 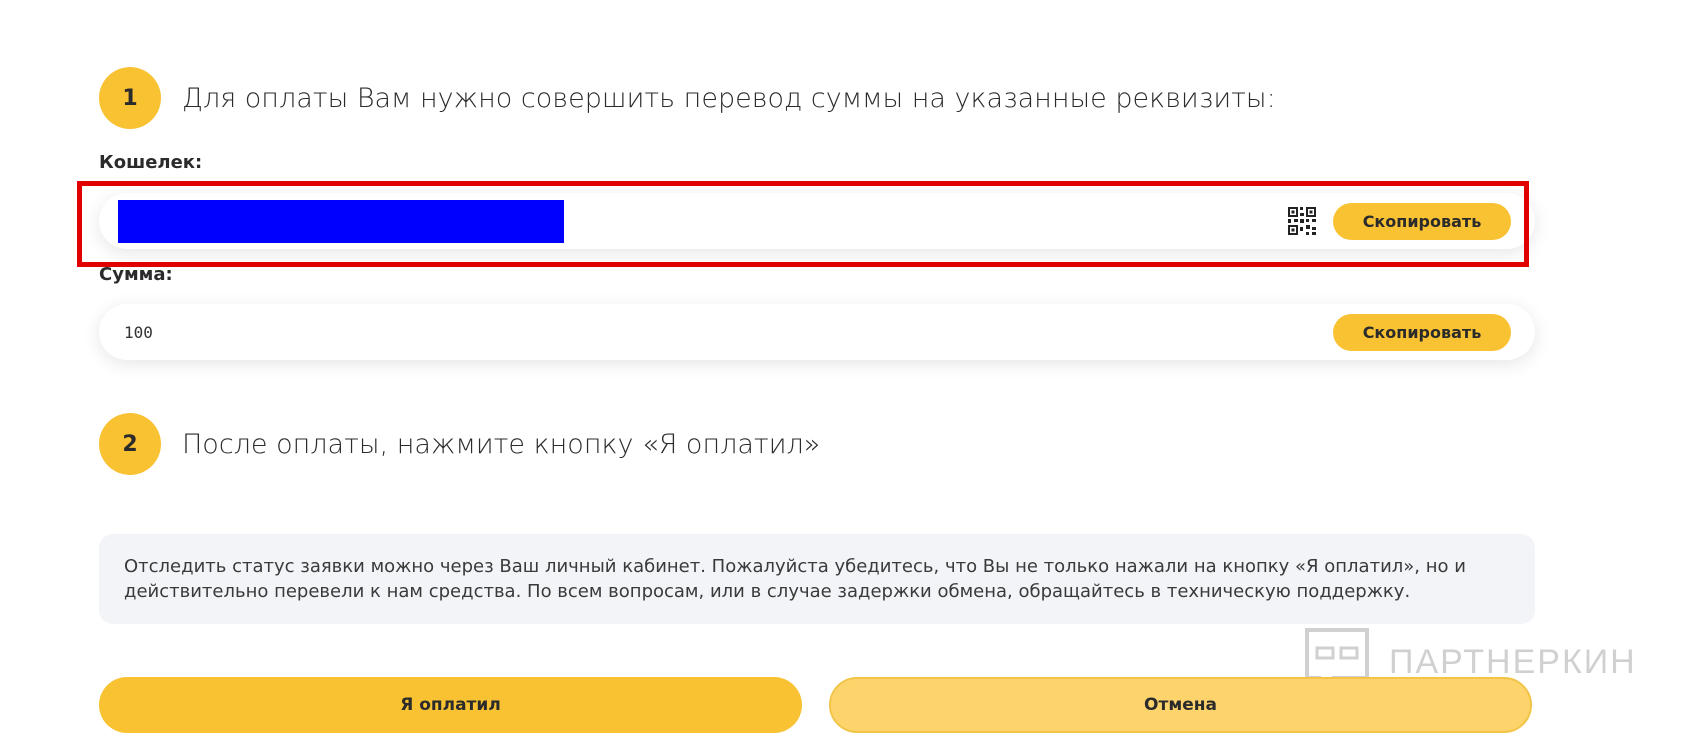 I want to click on copy-amount-button: Скопировать, so click(x=1422, y=332).